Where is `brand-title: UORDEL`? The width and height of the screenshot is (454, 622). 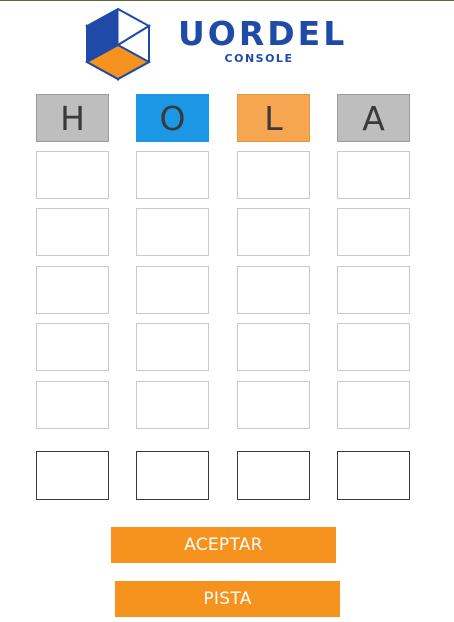 brand-title: UORDEL is located at coordinates (263, 33).